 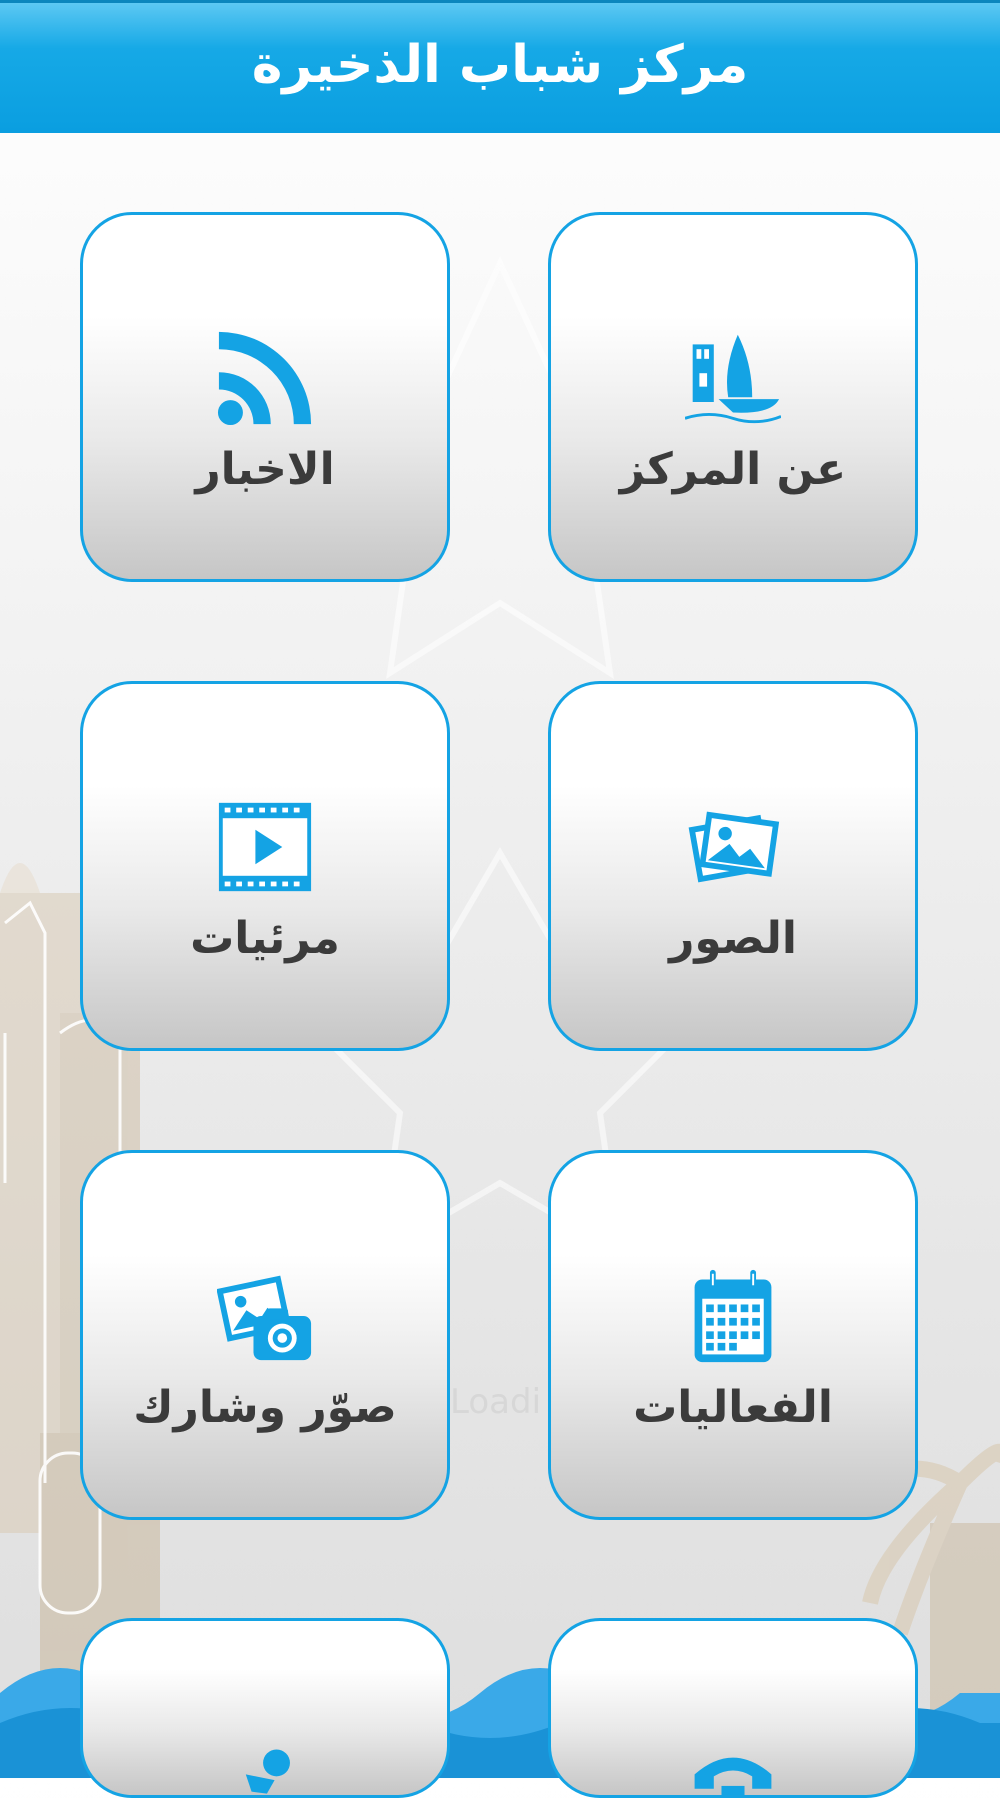 What do you see at coordinates (733, 847) in the screenshot?
I see `photos-icon` at bounding box center [733, 847].